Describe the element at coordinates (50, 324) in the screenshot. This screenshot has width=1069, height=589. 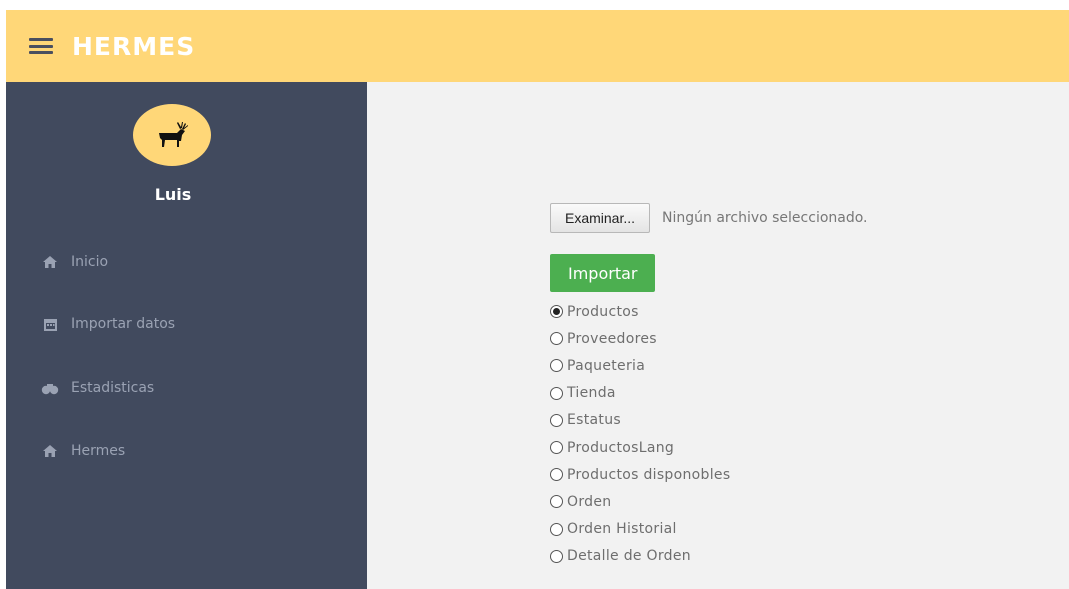
I see `calendar-icon` at that location.